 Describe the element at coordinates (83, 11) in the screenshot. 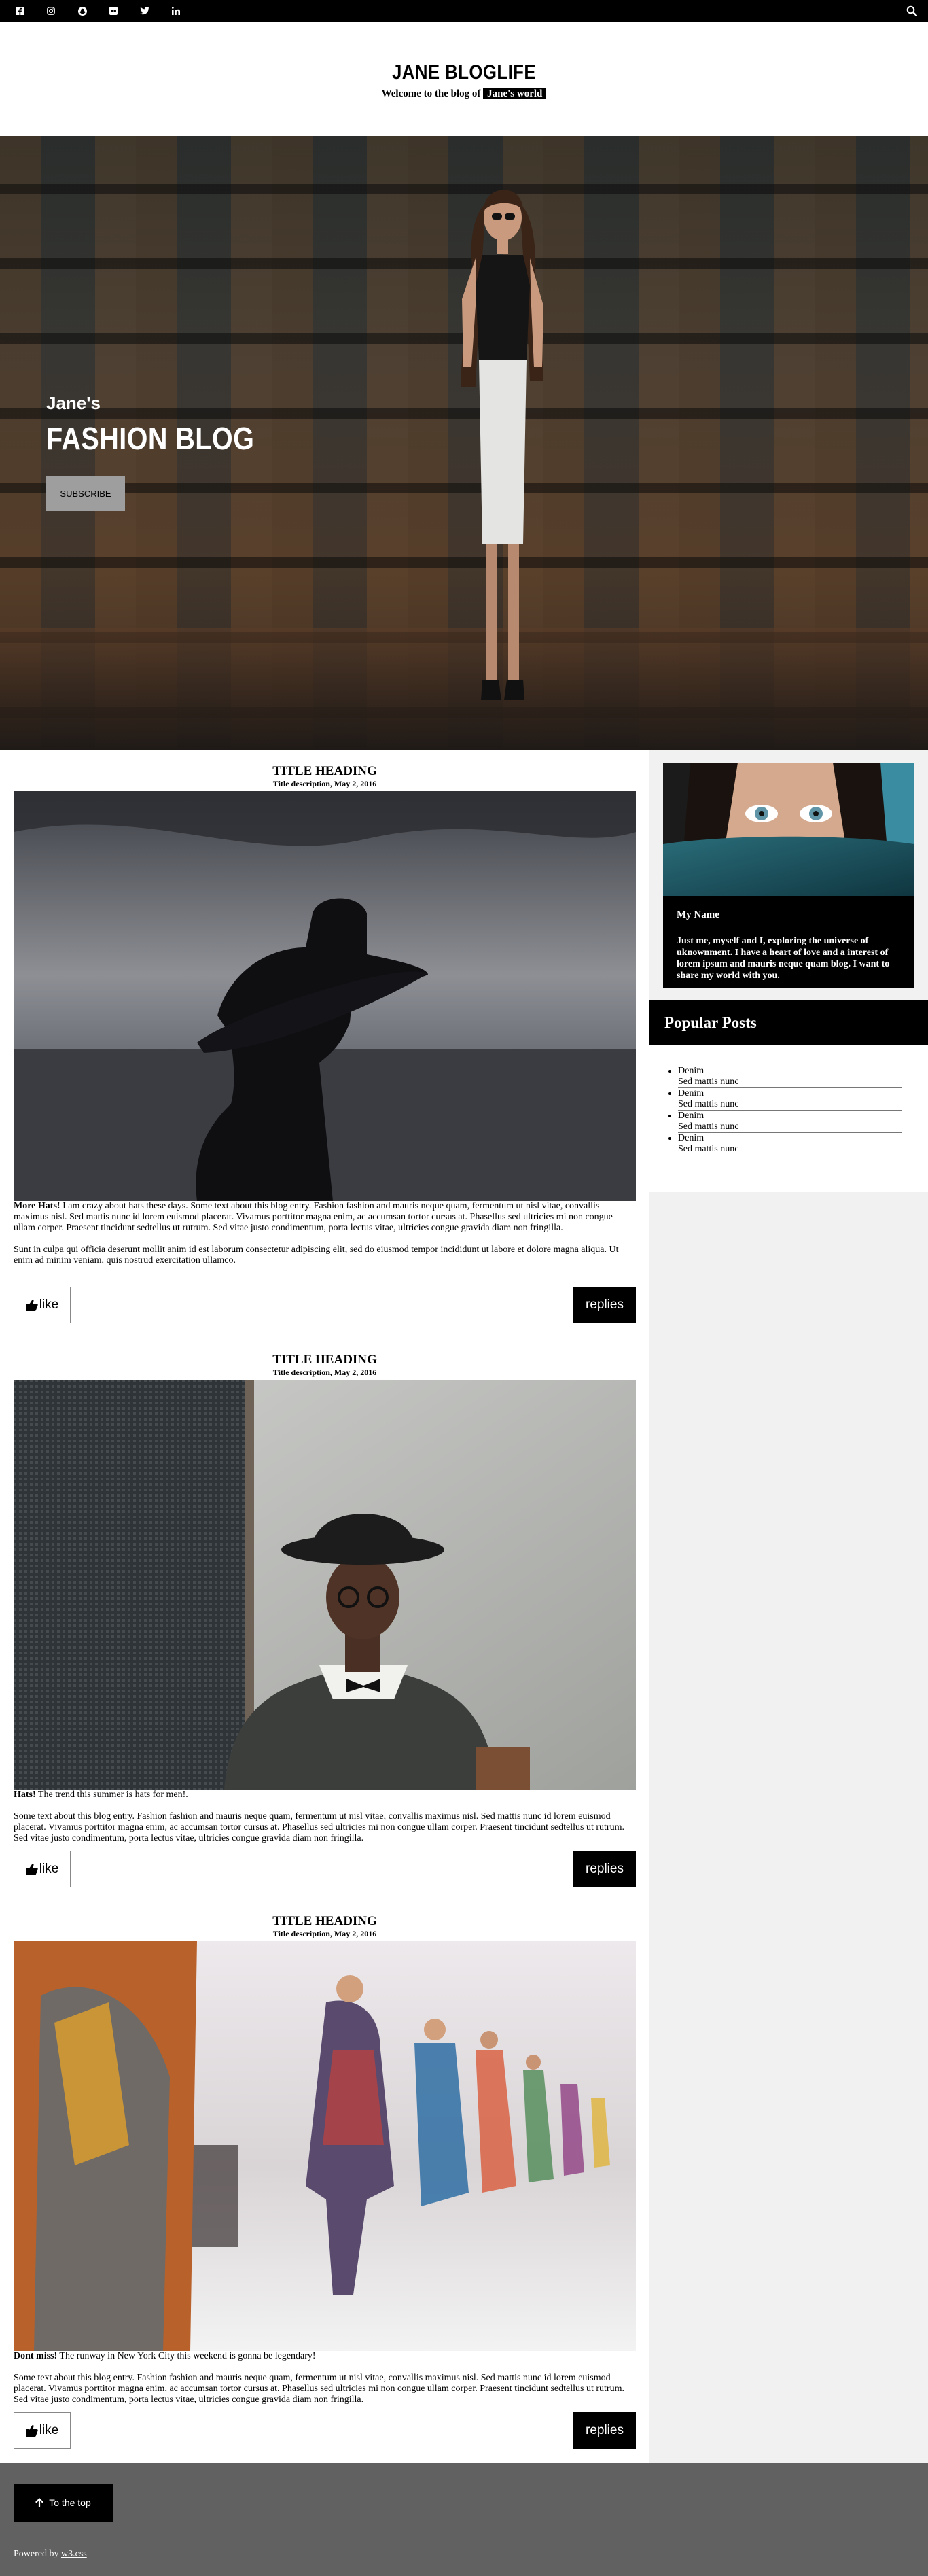

I see `snapchat-icon` at that location.